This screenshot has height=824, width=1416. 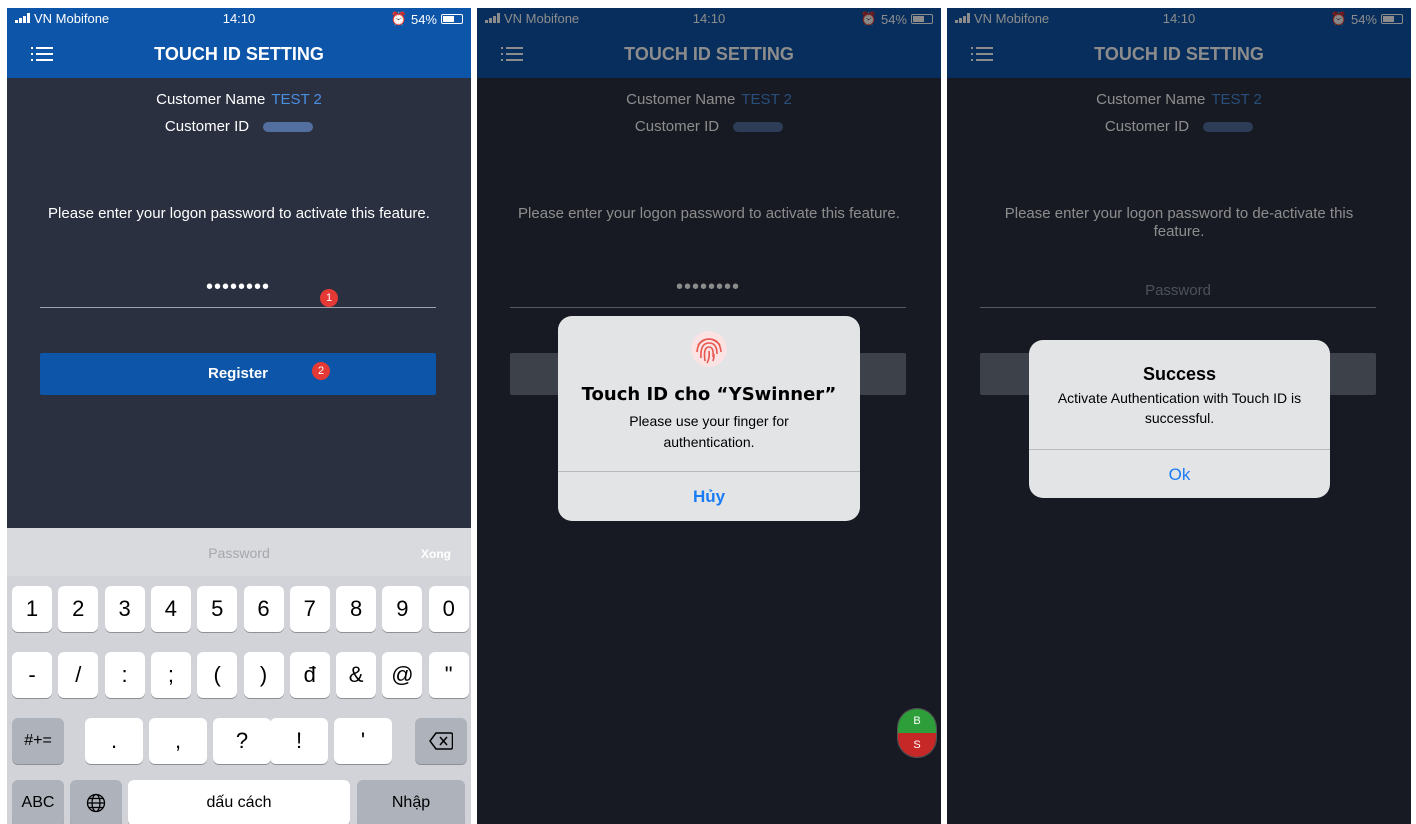 I want to click on keyboard-toolbar: Password Xong, so click(x=239, y=552).